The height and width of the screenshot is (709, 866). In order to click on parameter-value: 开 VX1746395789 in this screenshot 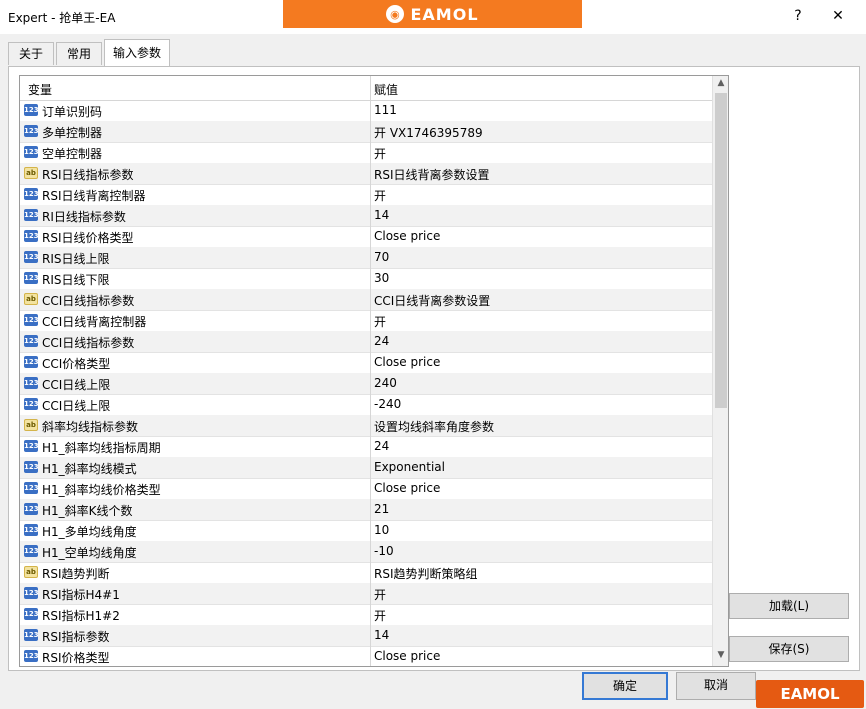, I will do `click(428, 132)`.